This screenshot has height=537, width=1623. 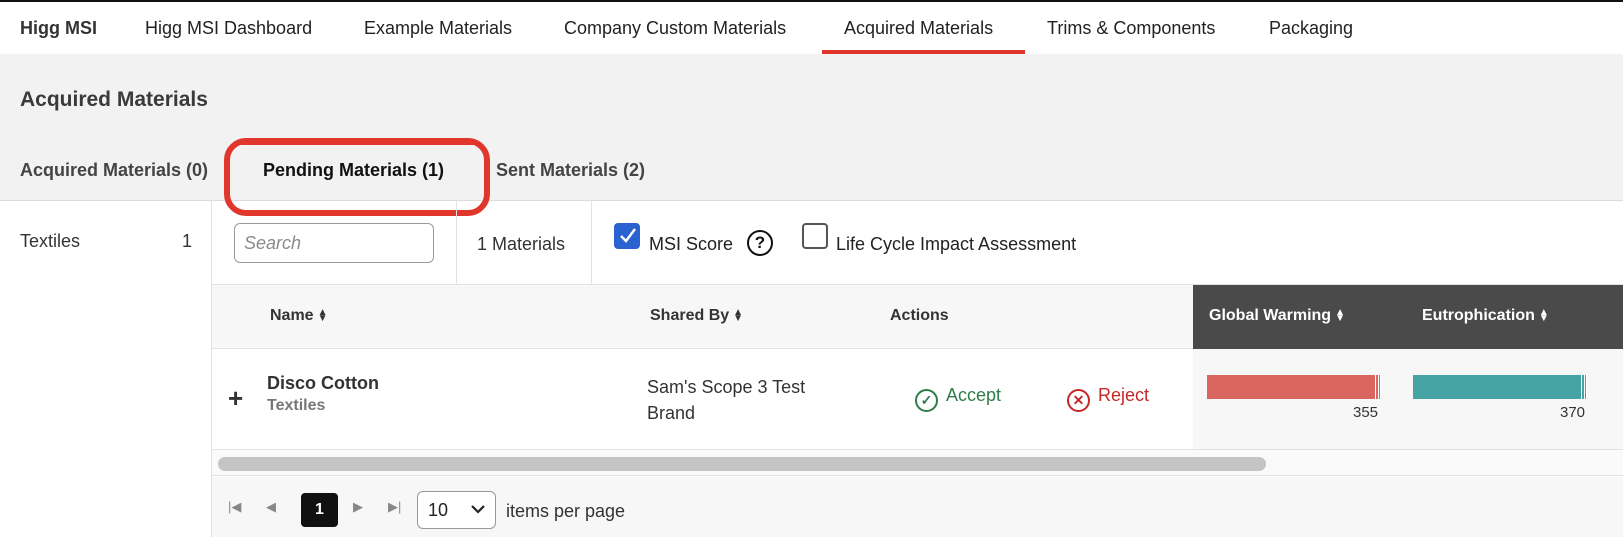 I want to click on column-header-label: Name, so click(x=292, y=315).